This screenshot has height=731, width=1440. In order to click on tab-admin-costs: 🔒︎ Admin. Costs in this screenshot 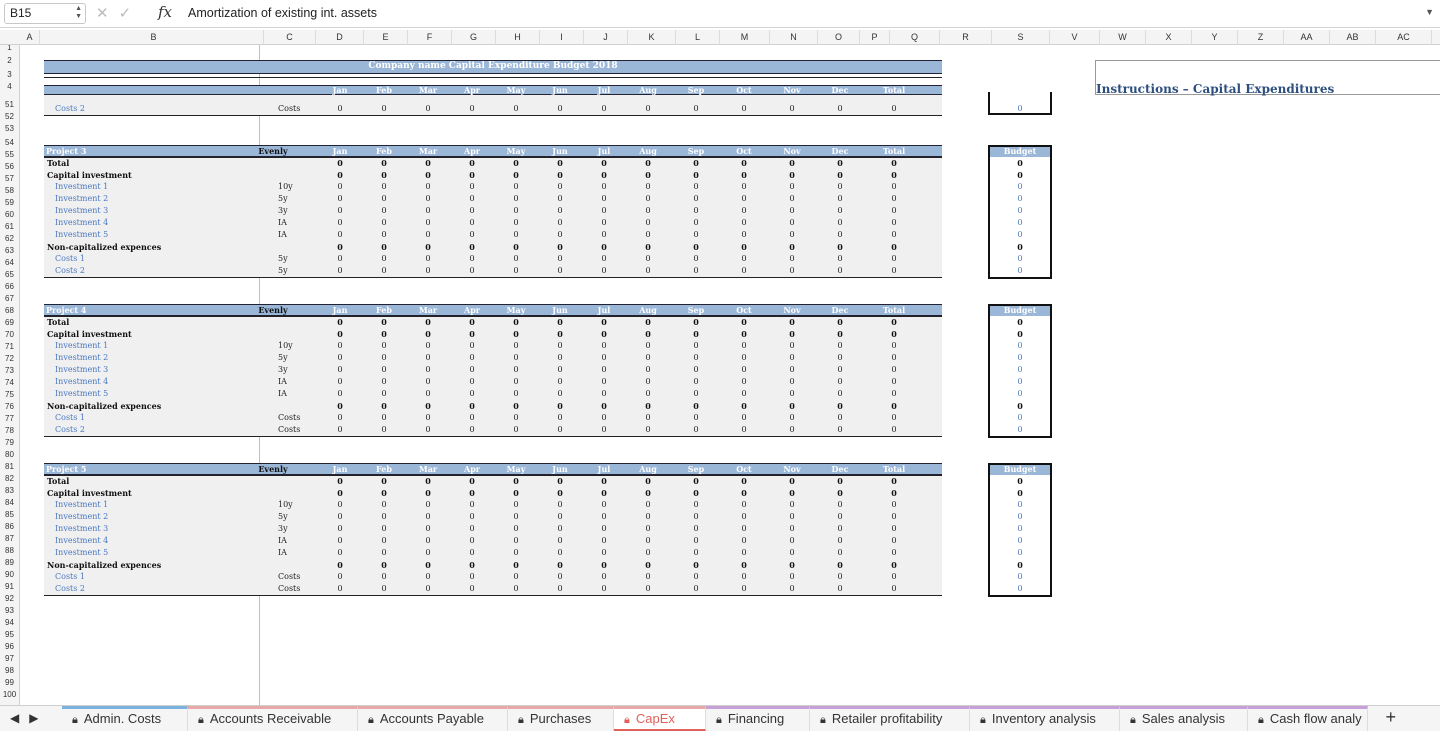, I will do `click(125, 718)`.